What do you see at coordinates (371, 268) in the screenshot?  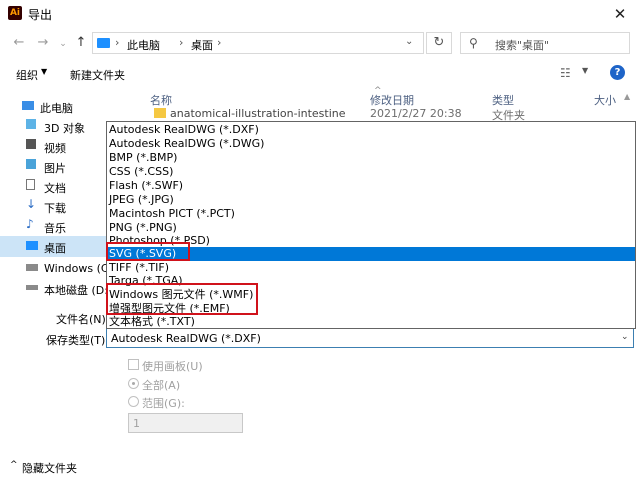 I see `option-tif: TIFF (*.TIF)` at bounding box center [371, 268].